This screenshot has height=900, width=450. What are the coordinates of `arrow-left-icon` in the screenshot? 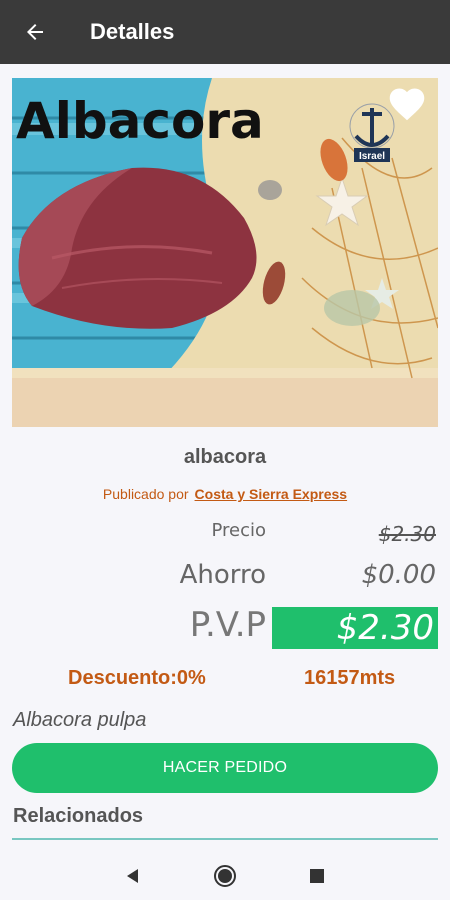 It's located at (35, 32).